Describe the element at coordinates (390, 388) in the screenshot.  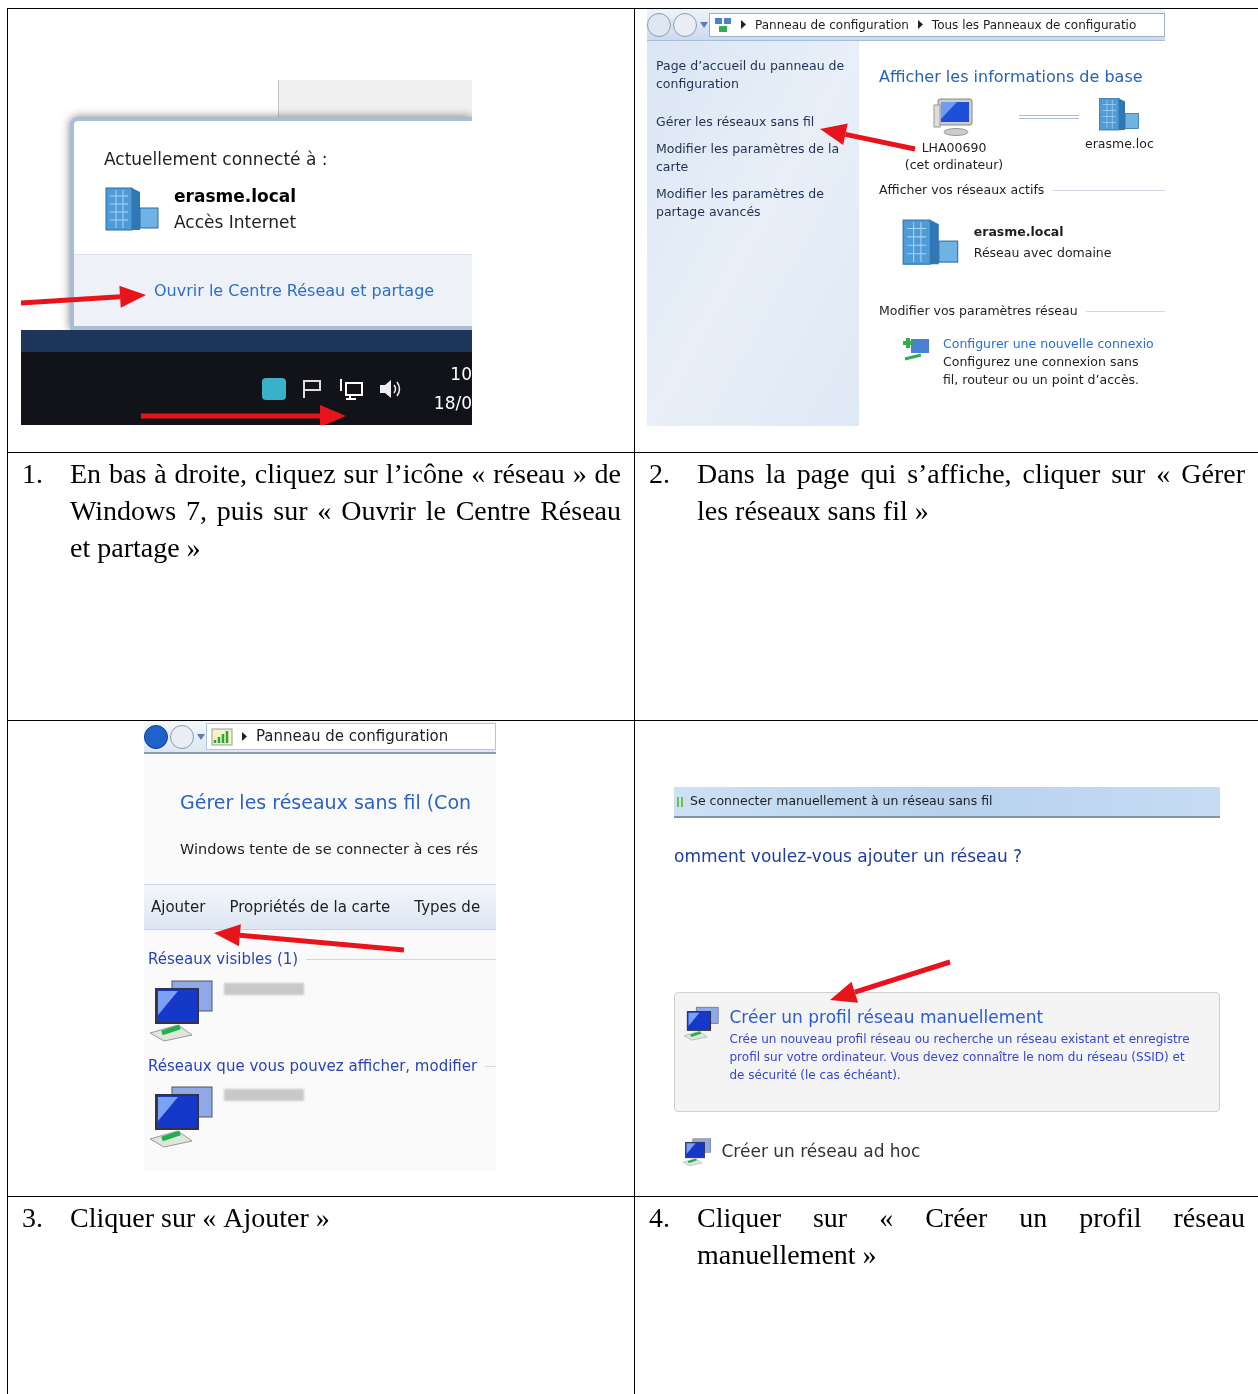
I see `speaker-icon` at that location.